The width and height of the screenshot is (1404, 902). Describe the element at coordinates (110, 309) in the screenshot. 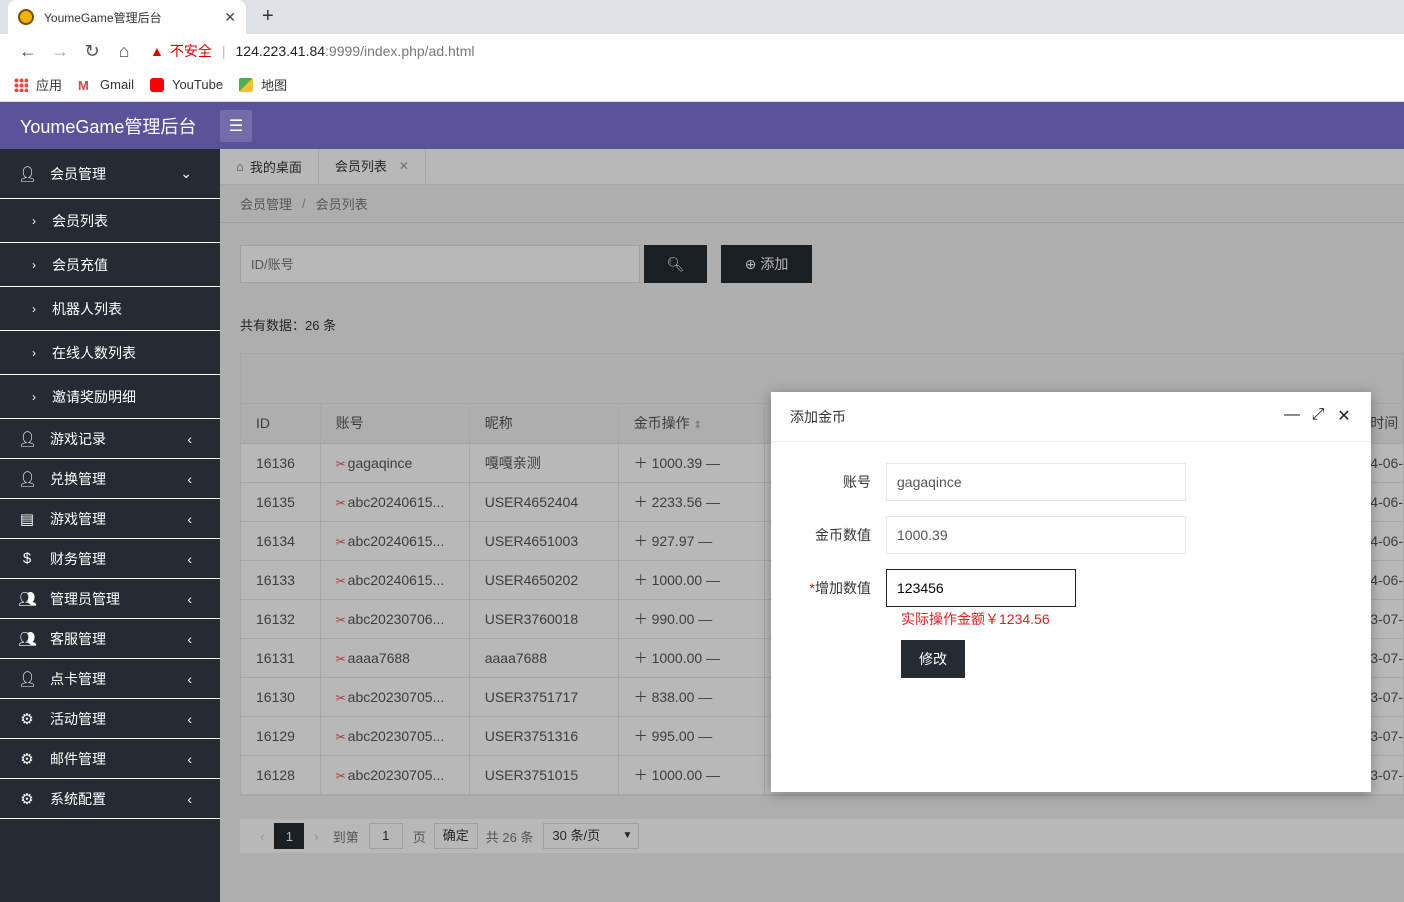

I see `sidebar-sub-robot-list: › 机器人列表` at that location.